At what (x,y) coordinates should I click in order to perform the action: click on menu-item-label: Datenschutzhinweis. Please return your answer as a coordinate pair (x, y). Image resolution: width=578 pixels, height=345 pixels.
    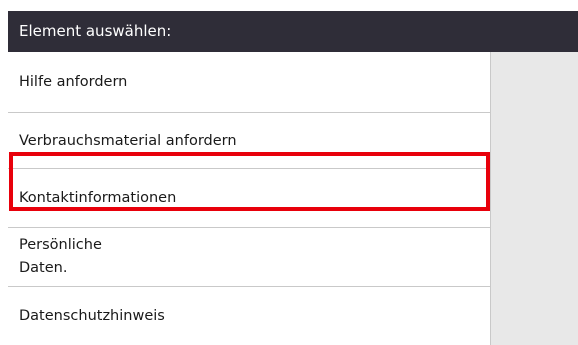
    Looking at the image, I should click on (92, 316).